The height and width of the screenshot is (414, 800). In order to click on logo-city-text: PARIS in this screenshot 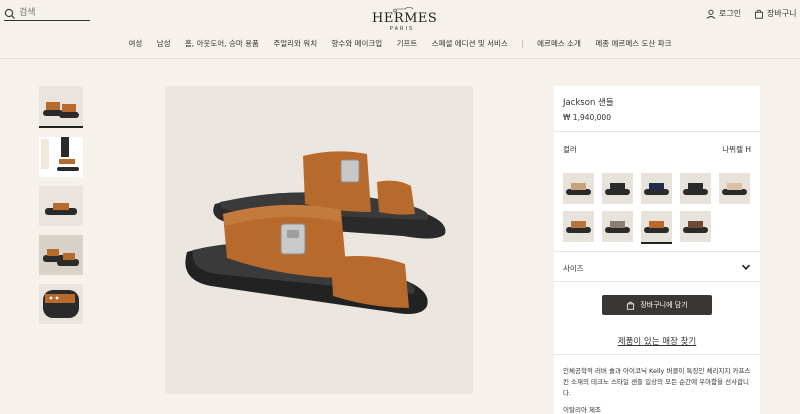, I will do `click(402, 29)`.